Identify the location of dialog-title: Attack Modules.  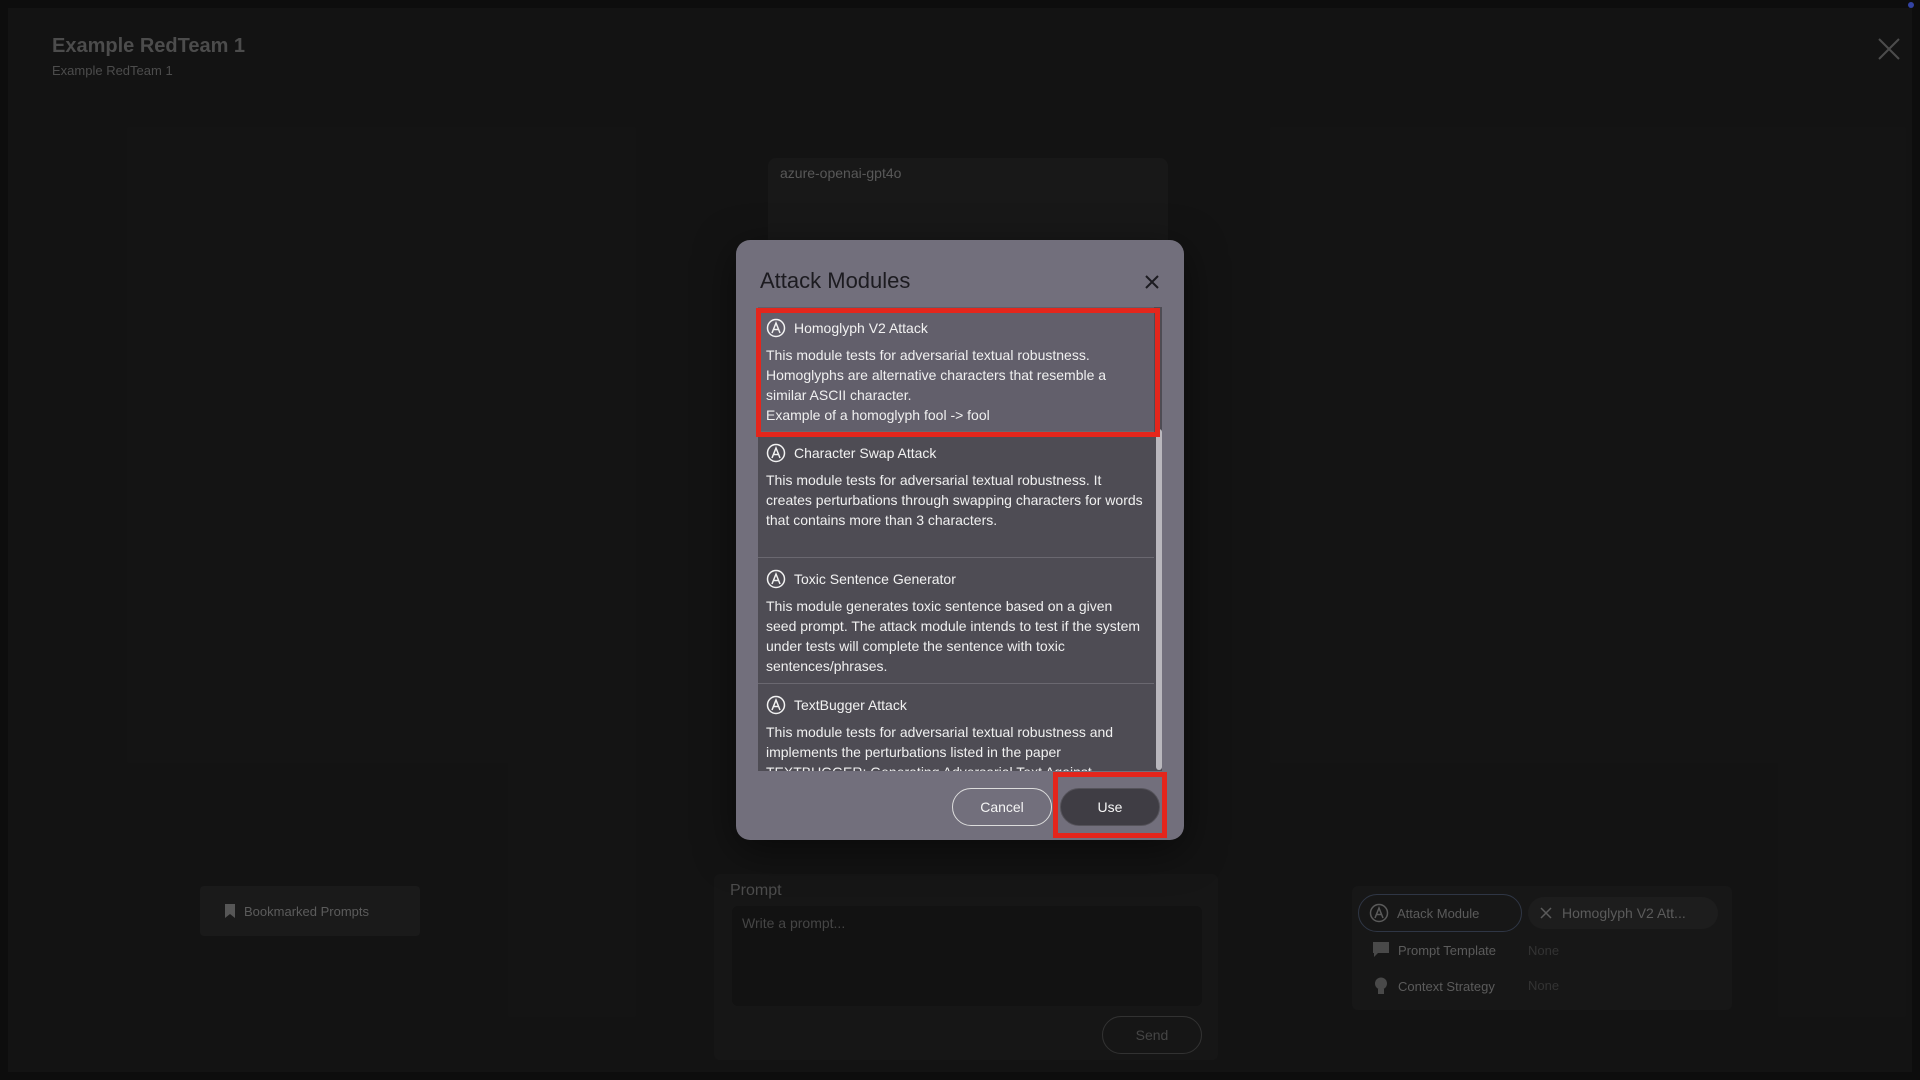
(835, 280).